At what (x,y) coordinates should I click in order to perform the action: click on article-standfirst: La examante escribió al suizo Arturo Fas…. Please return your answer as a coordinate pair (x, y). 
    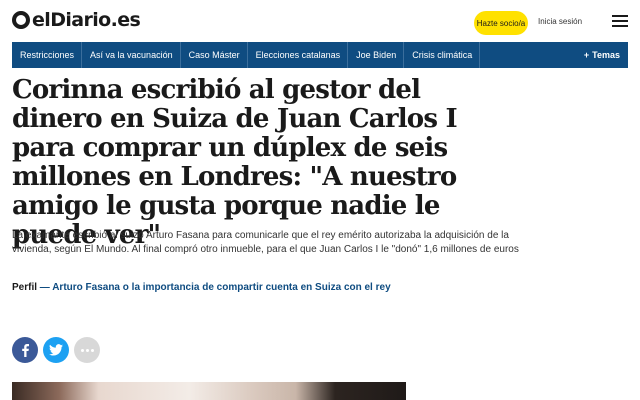
    Looking at the image, I should click on (265, 242).